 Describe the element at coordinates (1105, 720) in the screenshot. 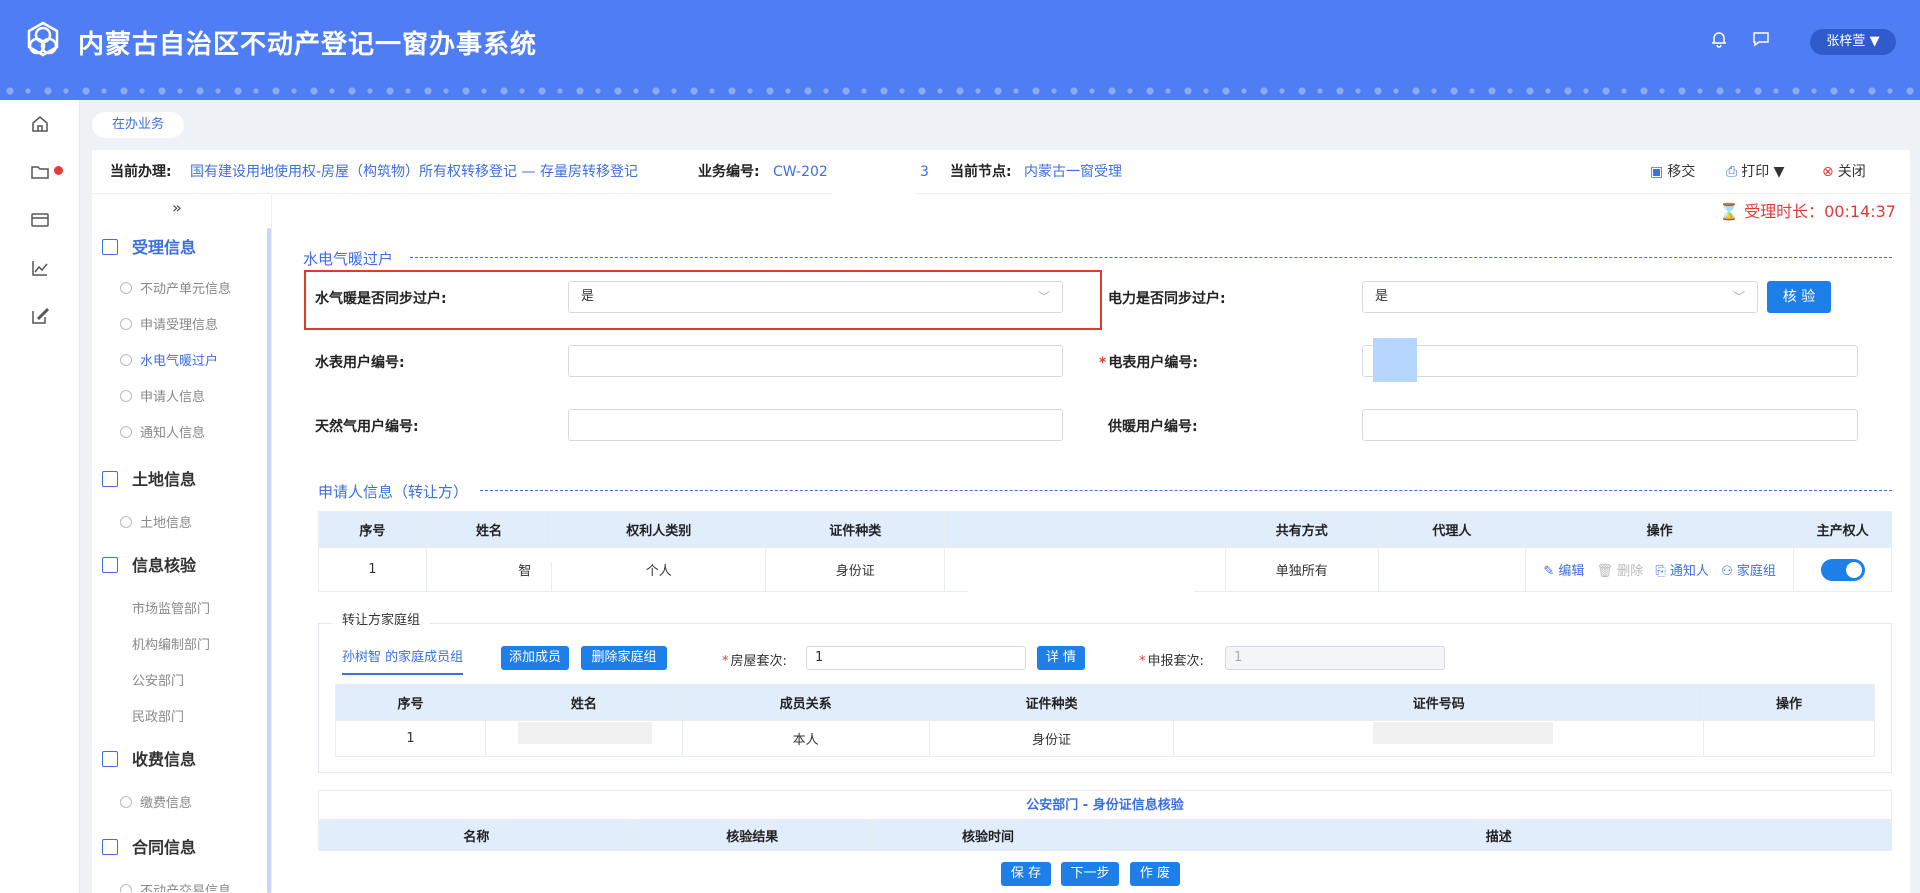

I see `family-table: 序号 姓名 成员关系 证件种类 证件号码 操作 1 本人 身份证` at that location.